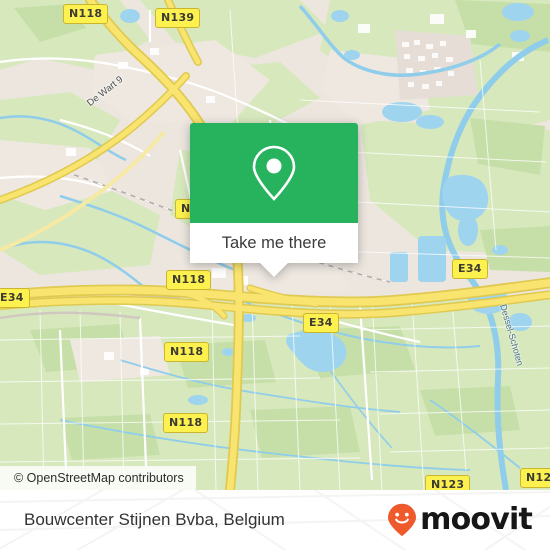 The height and width of the screenshot is (550, 550). I want to click on osm-attribution-label: © OpenStreetMap contributors, so click(99, 478).